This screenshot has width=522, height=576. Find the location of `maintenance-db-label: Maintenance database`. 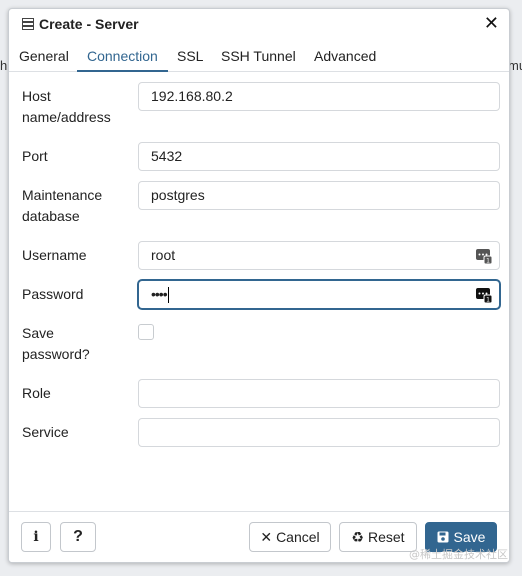

maintenance-db-label: Maintenance database is located at coordinates (62, 205).